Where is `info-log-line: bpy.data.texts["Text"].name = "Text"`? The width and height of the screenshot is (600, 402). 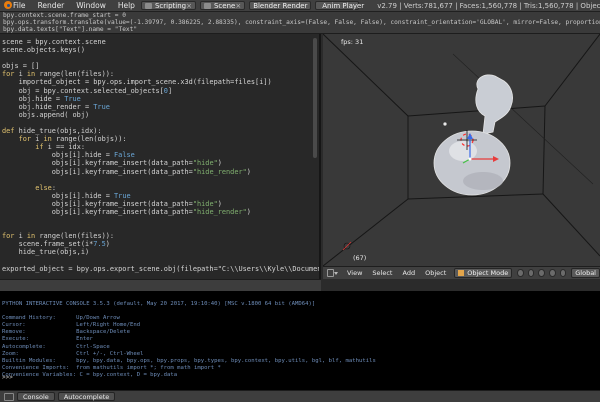
info-log-line: bpy.data.texts["Text"].name = "Text" is located at coordinates (70, 29).